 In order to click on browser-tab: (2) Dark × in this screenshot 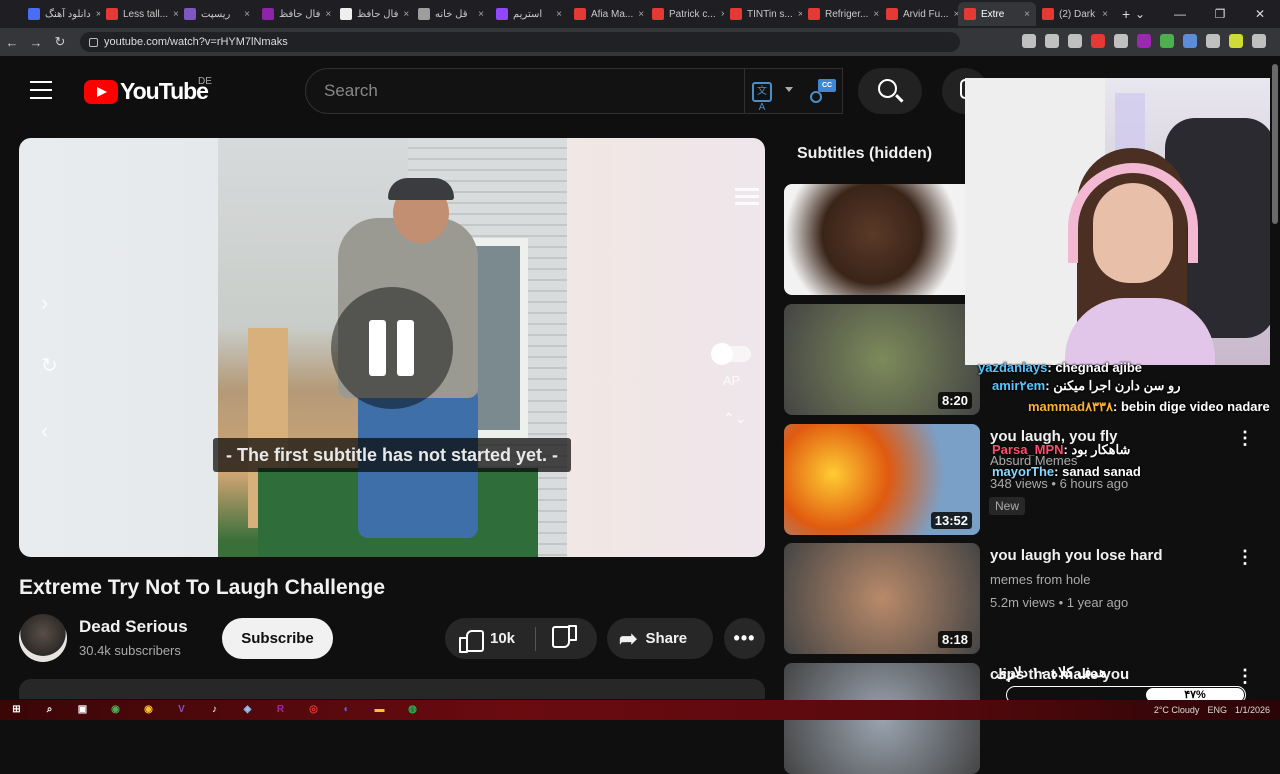, I will do `click(1075, 14)`.